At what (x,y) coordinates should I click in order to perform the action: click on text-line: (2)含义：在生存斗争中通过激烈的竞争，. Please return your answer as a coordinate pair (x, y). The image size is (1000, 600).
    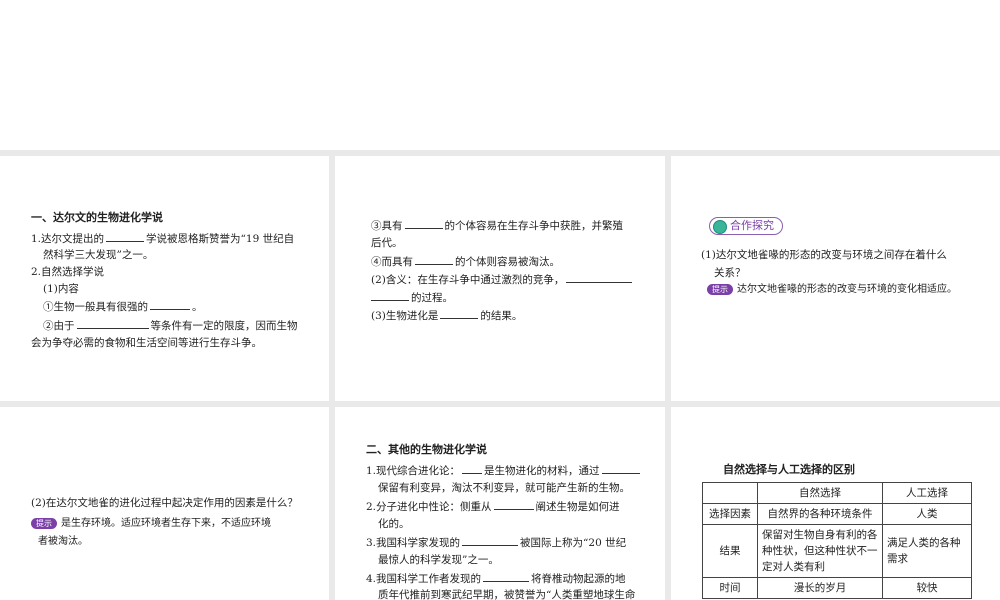
    Looking at the image, I should click on (502, 279).